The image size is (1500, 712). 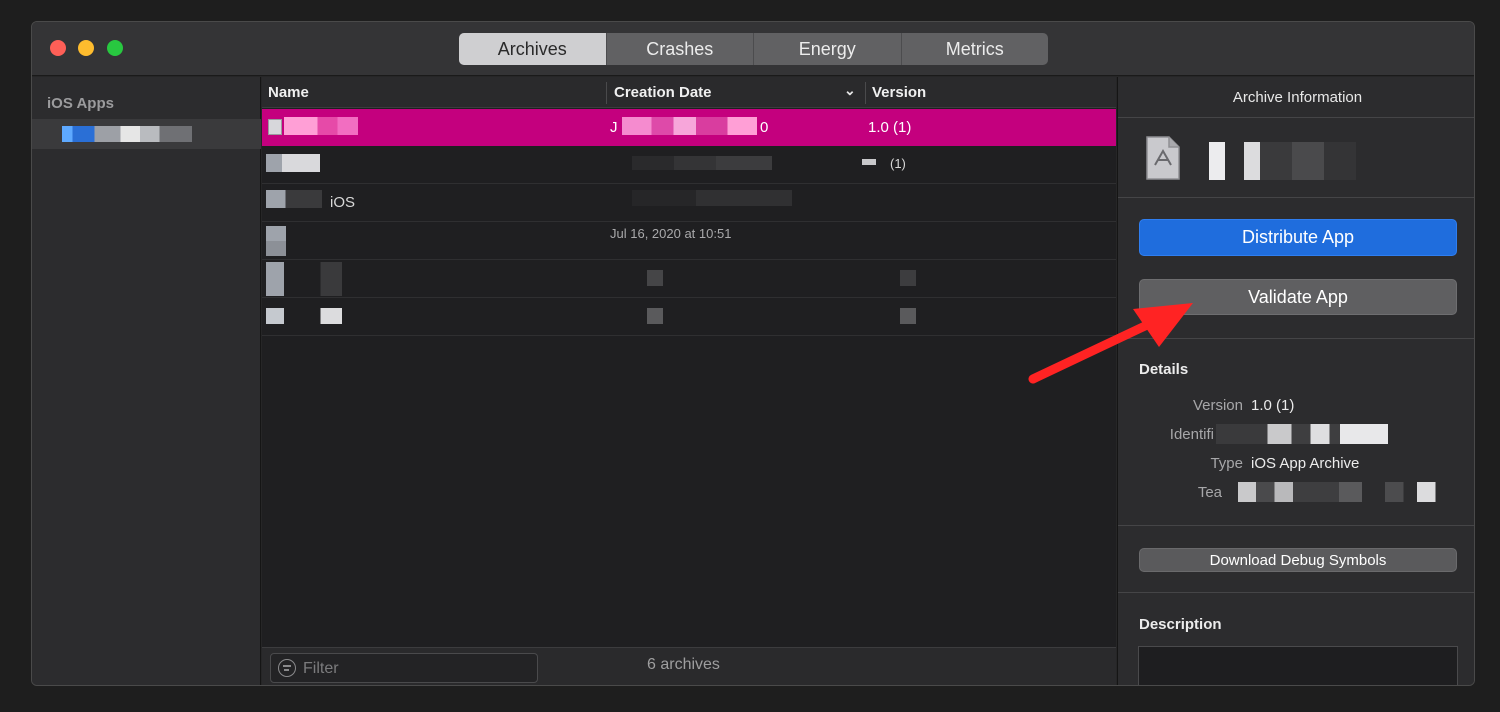 I want to click on description-heading: Description, so click(x=1180, y=624).